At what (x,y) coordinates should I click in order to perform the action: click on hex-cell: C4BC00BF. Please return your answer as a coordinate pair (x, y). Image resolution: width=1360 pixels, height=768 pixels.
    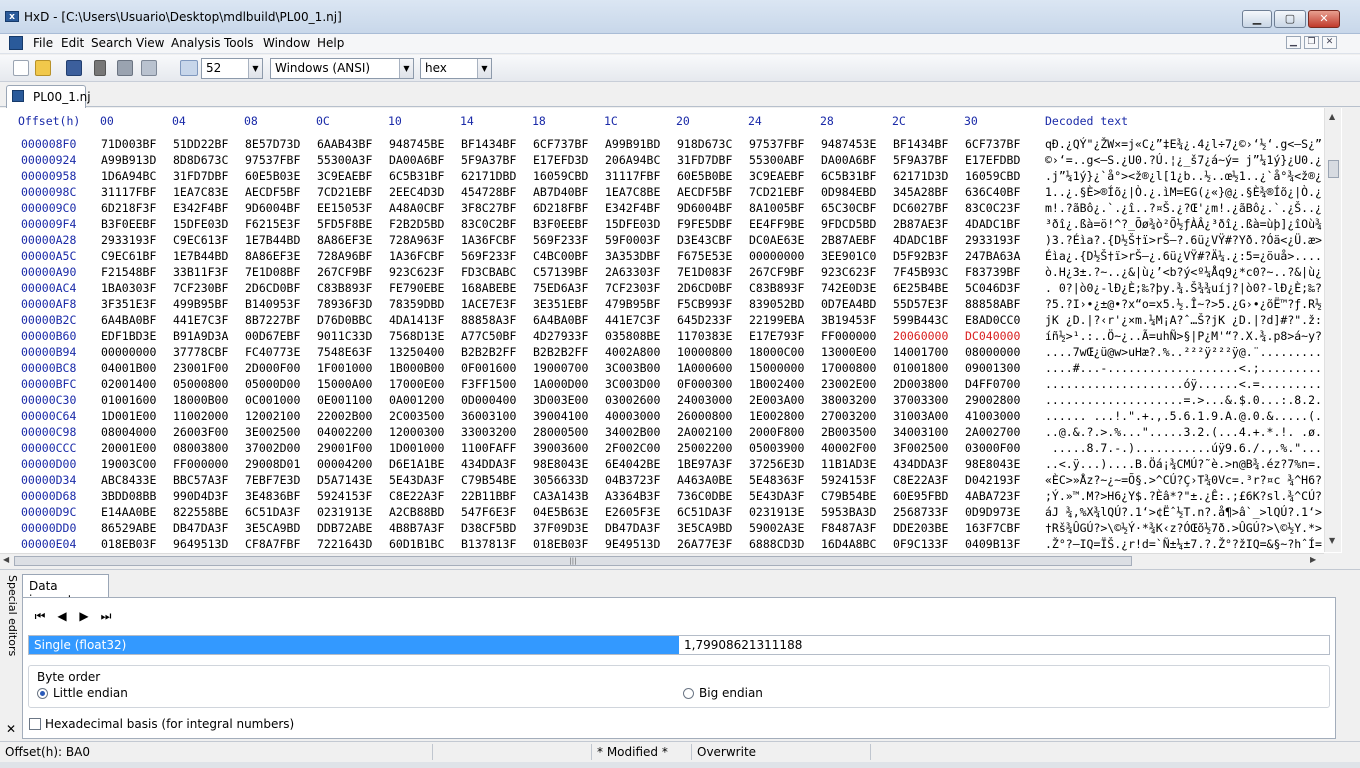
    Looking at the image, I should click on (560, 256).